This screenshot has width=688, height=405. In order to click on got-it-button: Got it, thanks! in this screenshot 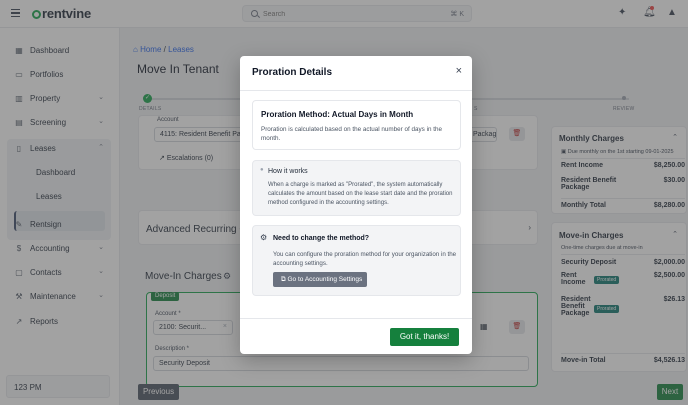, I will do `click(424, 337)`.